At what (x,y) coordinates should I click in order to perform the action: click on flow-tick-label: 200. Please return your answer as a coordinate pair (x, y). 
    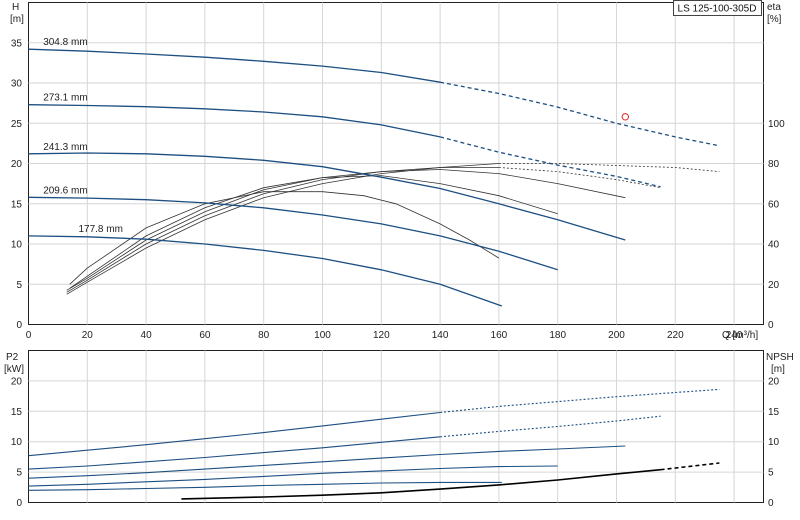
    Looking at the image, I should click on (616, 335).